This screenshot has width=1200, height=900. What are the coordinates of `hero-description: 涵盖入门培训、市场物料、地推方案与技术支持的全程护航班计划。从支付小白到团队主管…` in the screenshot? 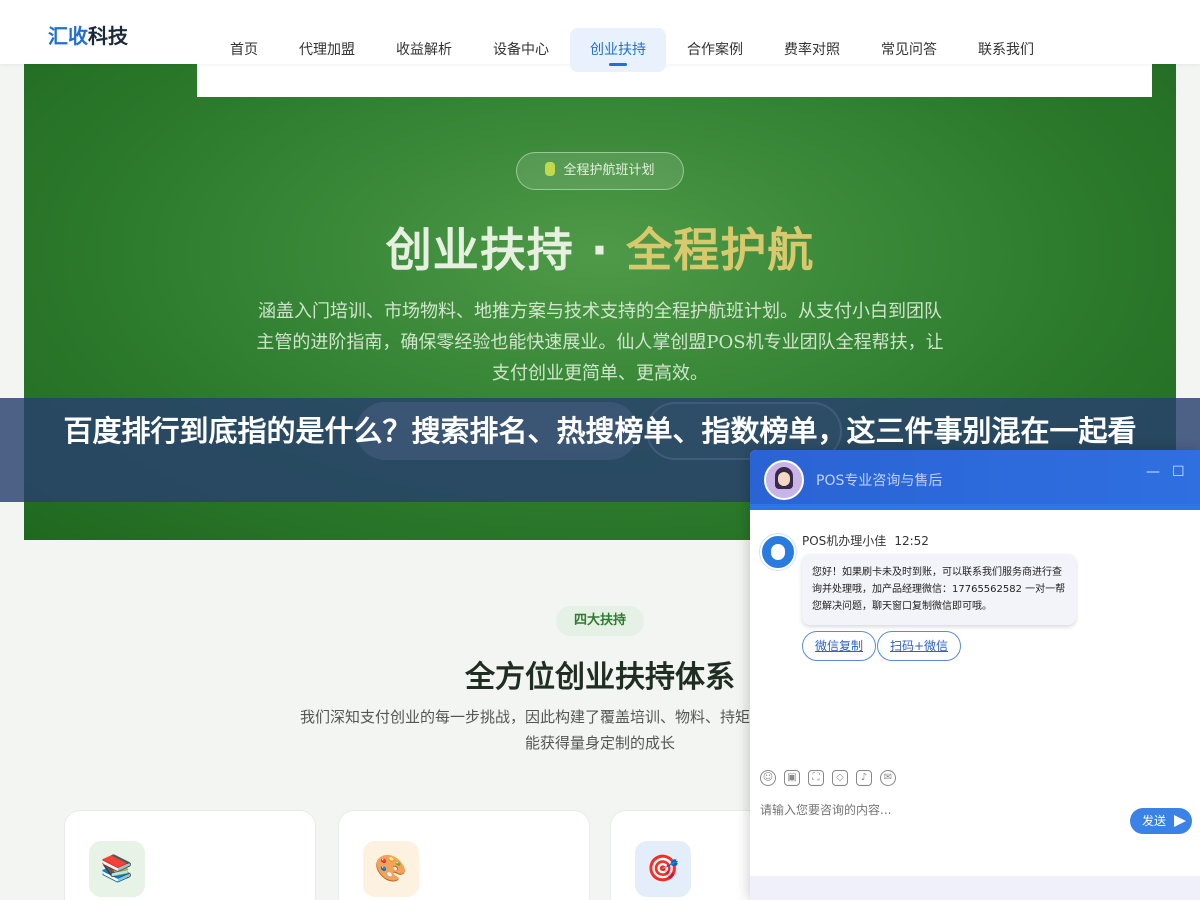 It's located at (600, 342).